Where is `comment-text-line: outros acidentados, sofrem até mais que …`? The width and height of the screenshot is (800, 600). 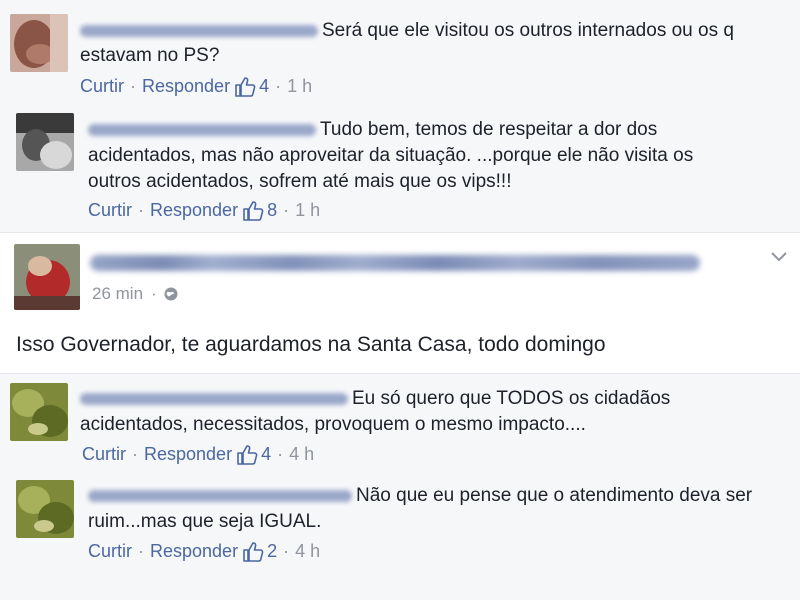
comment-text-line: outros acidentados, sofrem até mais que … is located at coordinates (300, 181).